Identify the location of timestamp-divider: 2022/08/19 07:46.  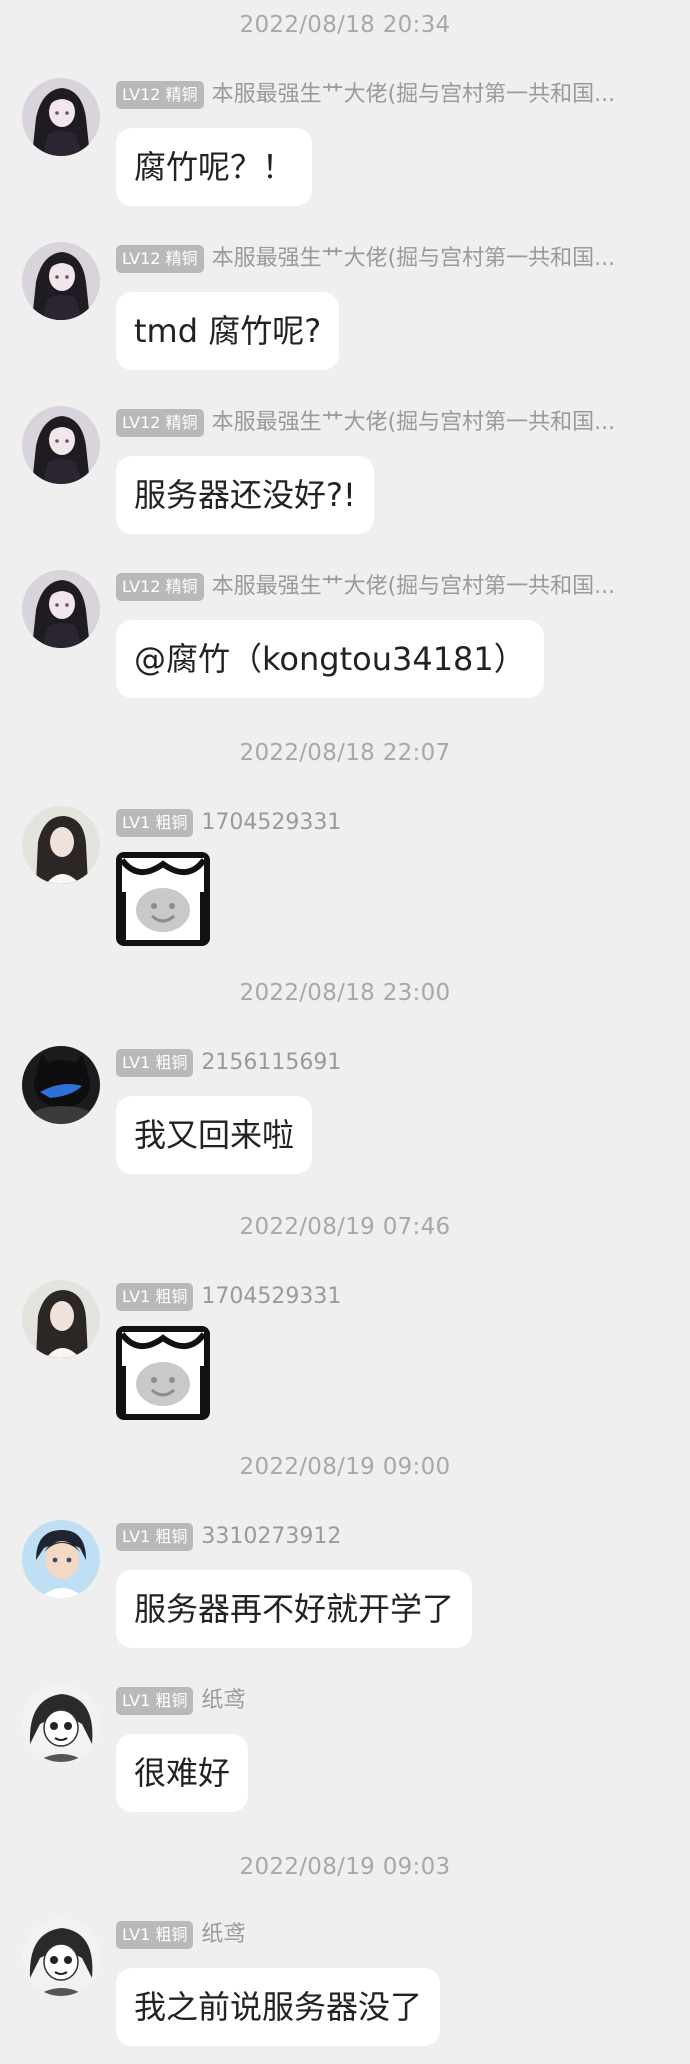
(345, 1227).